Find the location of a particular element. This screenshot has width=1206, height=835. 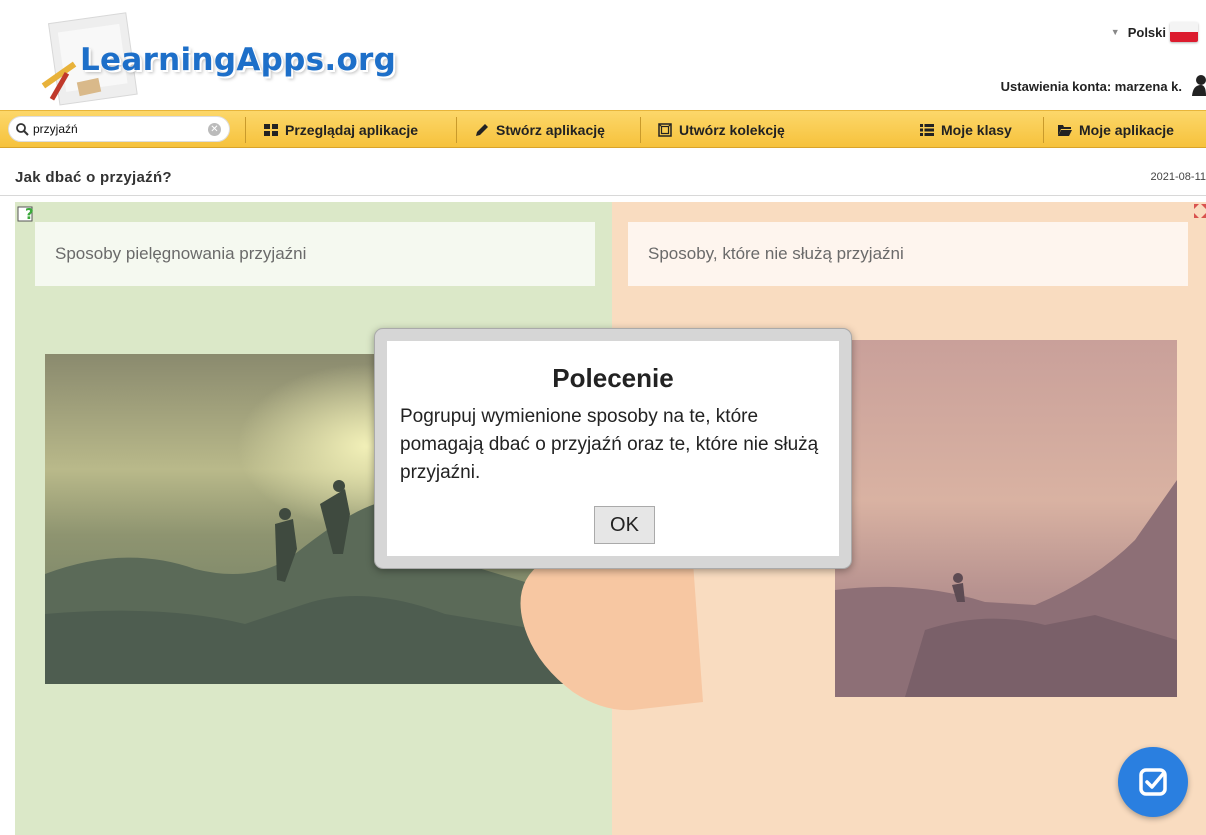

app-title-bar: Jak dbać o przyjaźń? 2021-08-11 is located at coordinates (603, 172).